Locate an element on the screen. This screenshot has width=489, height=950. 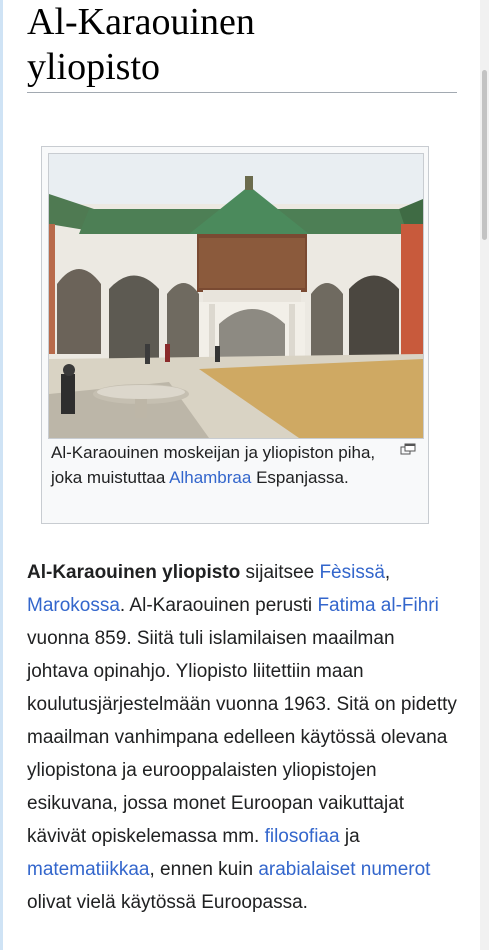
text-segment: , ennen kuin is located at coordinates (204, 869).